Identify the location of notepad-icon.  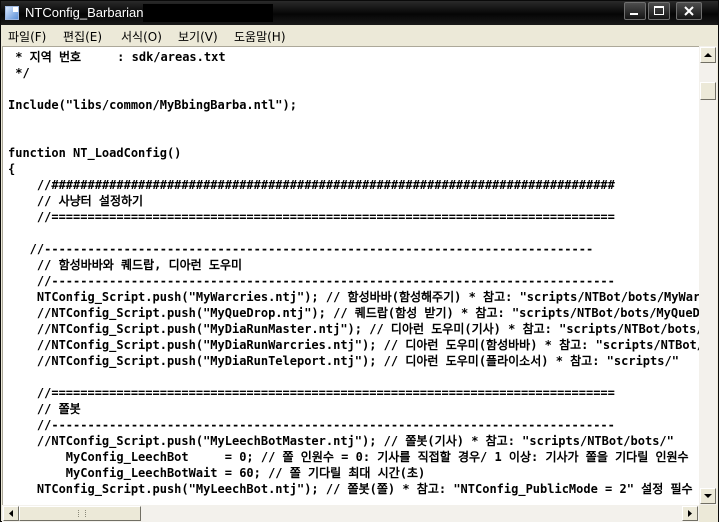
(12, 13).